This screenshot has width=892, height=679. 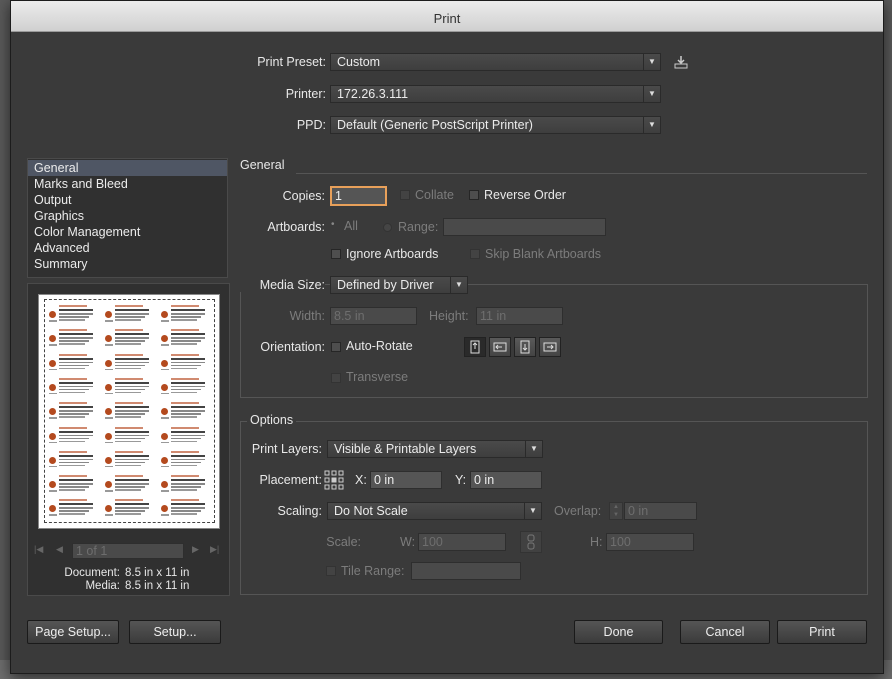 I want to click on document-size-label: Document:, so click(x=92, y=573).